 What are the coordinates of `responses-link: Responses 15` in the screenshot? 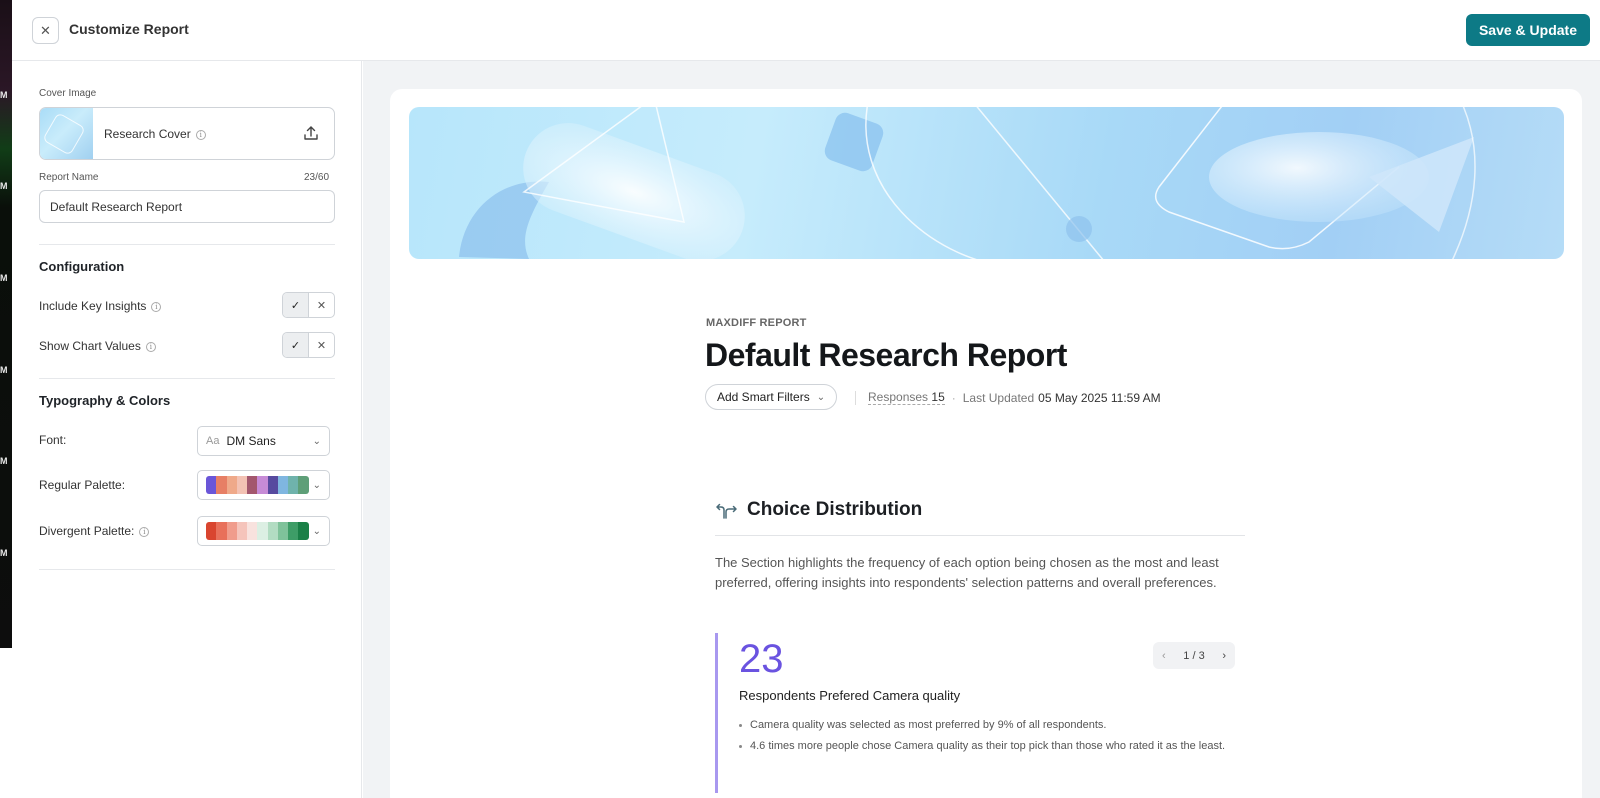 It's located at (906, 397).